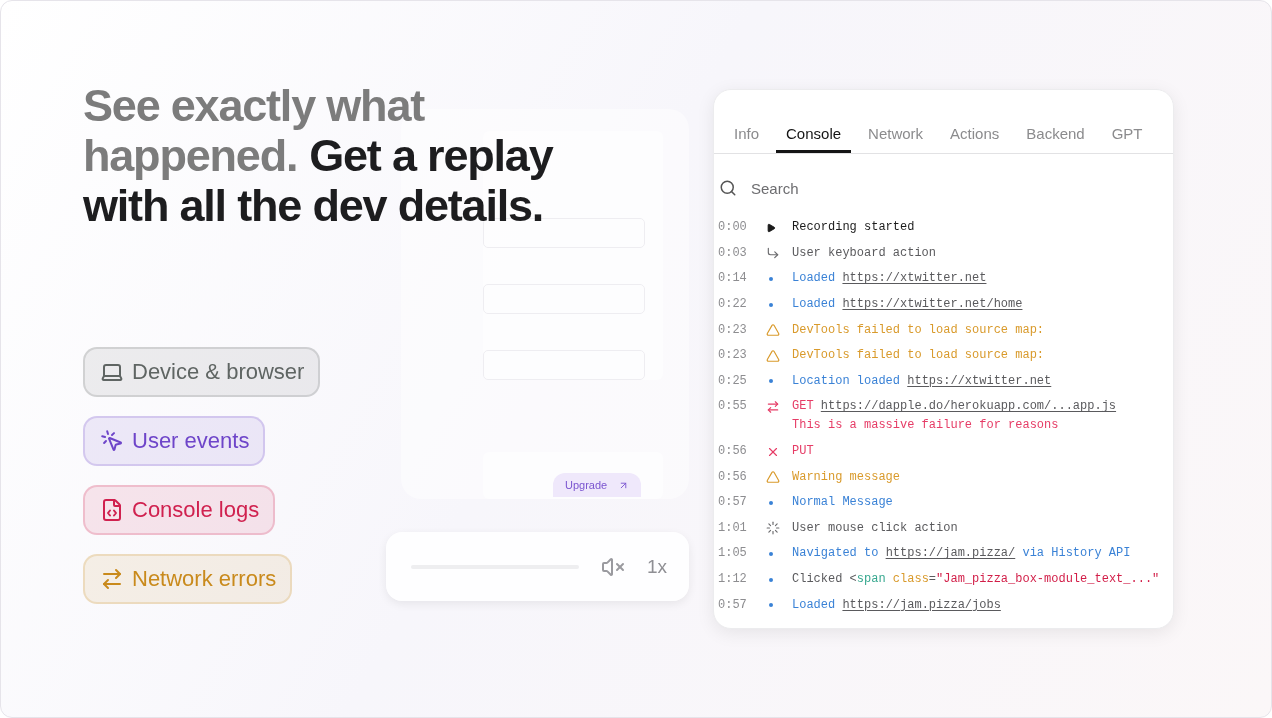  I want to click on log-message: via History API, so click(1076, 553).